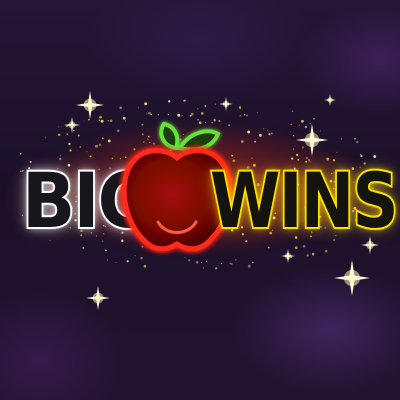  What do you see at coordinates (304, 200) in the screenshot?
I see `logo-word-wins: WINS` at bounding box center [304, 200].